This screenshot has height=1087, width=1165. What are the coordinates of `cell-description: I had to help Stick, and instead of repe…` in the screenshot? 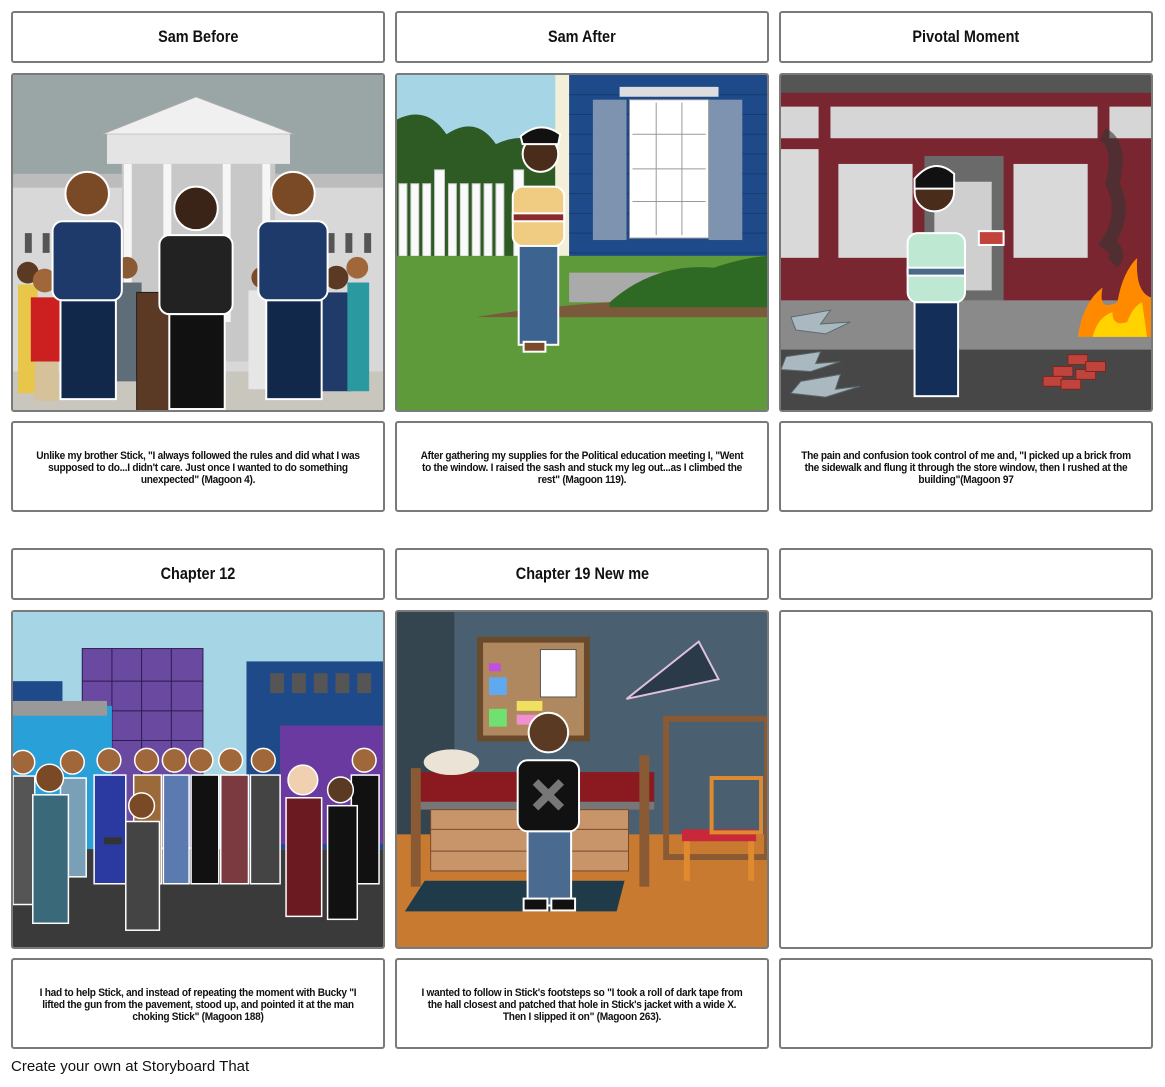 It's located at (198, 1005).